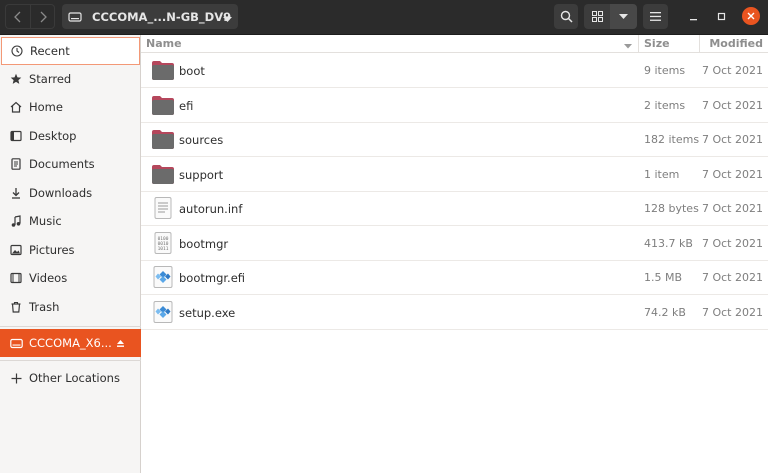  What do you see at coordinates (454, 105) in the screenshot?
I see `file-row: efi 2 items 7 Oct 2021` at bounding box center [454, 105].